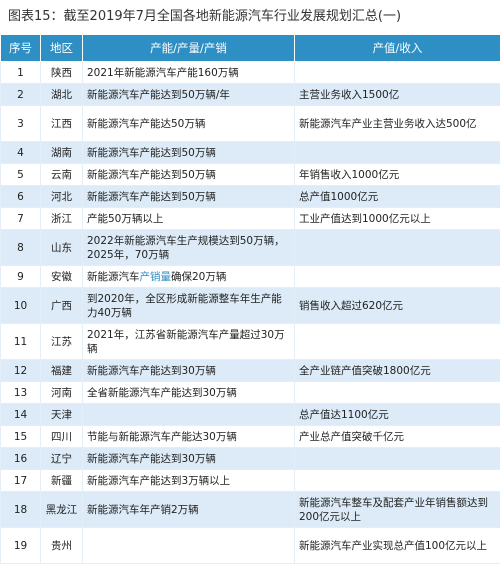 This screenshot has width=500, height=582. Describe the element at coordinates (20, 436) in the screenshot. I see `cell-index: 15` at that location.